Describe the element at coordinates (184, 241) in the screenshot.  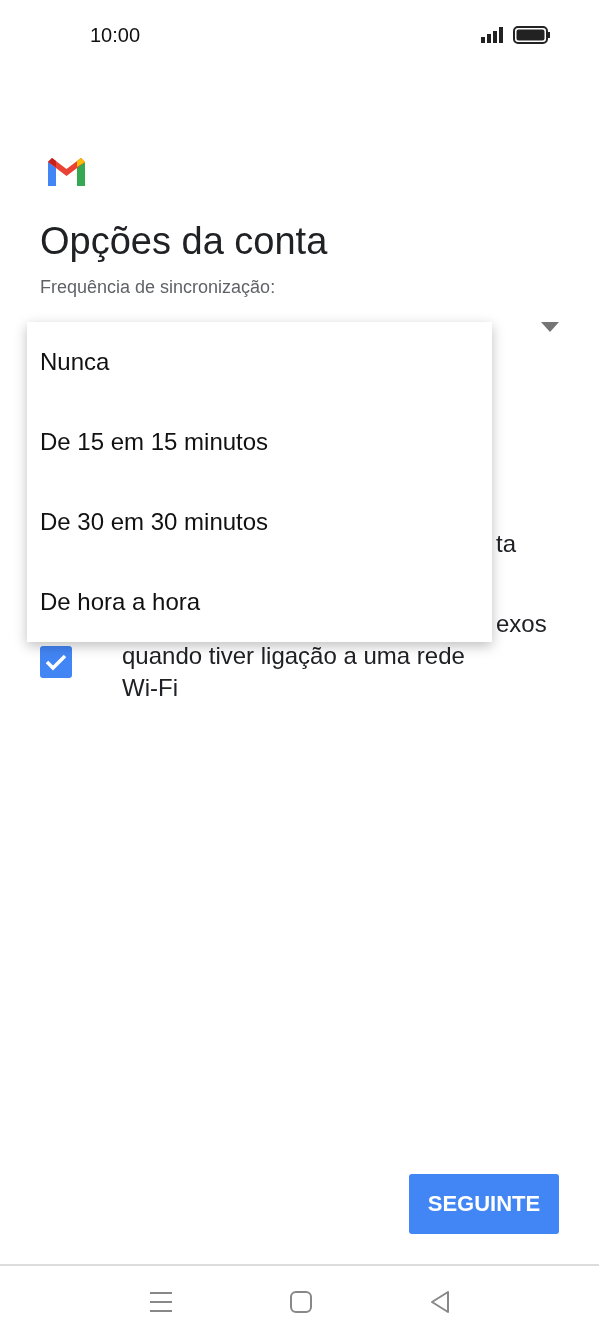
I see `page-title: Opções da conta` at that location.